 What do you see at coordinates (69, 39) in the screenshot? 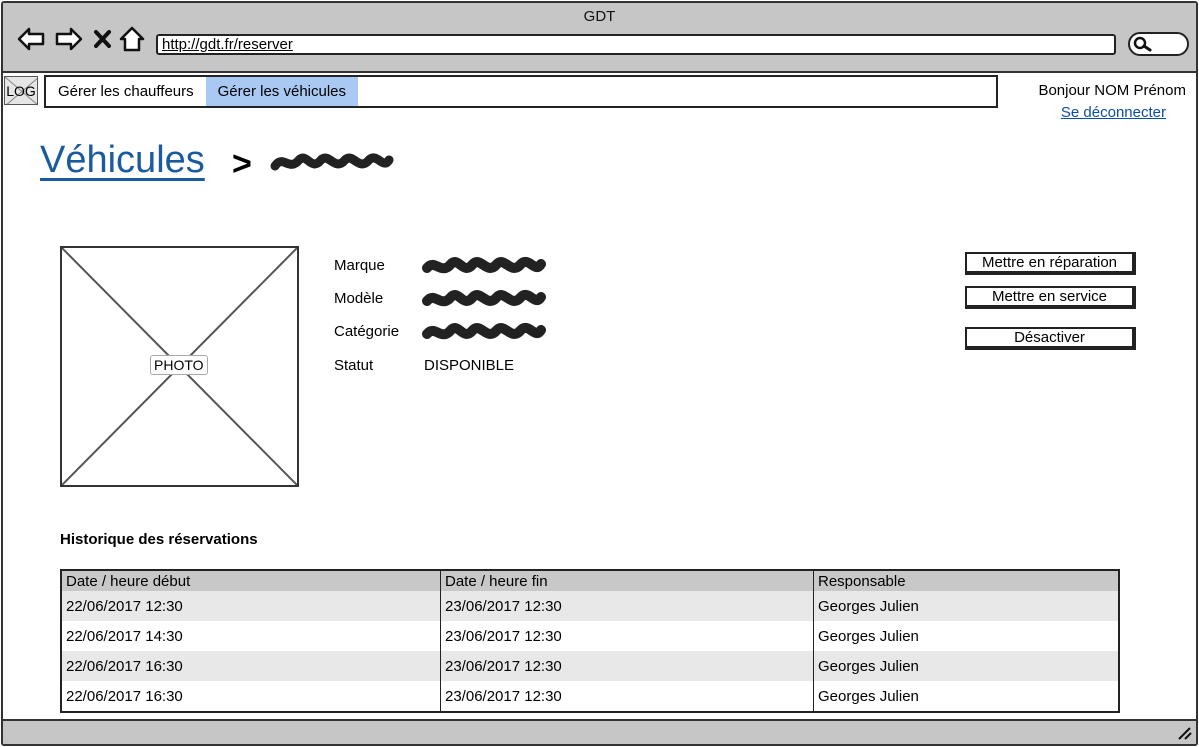
I see `forward-arrow-icon` at bounding box center [69, 39].